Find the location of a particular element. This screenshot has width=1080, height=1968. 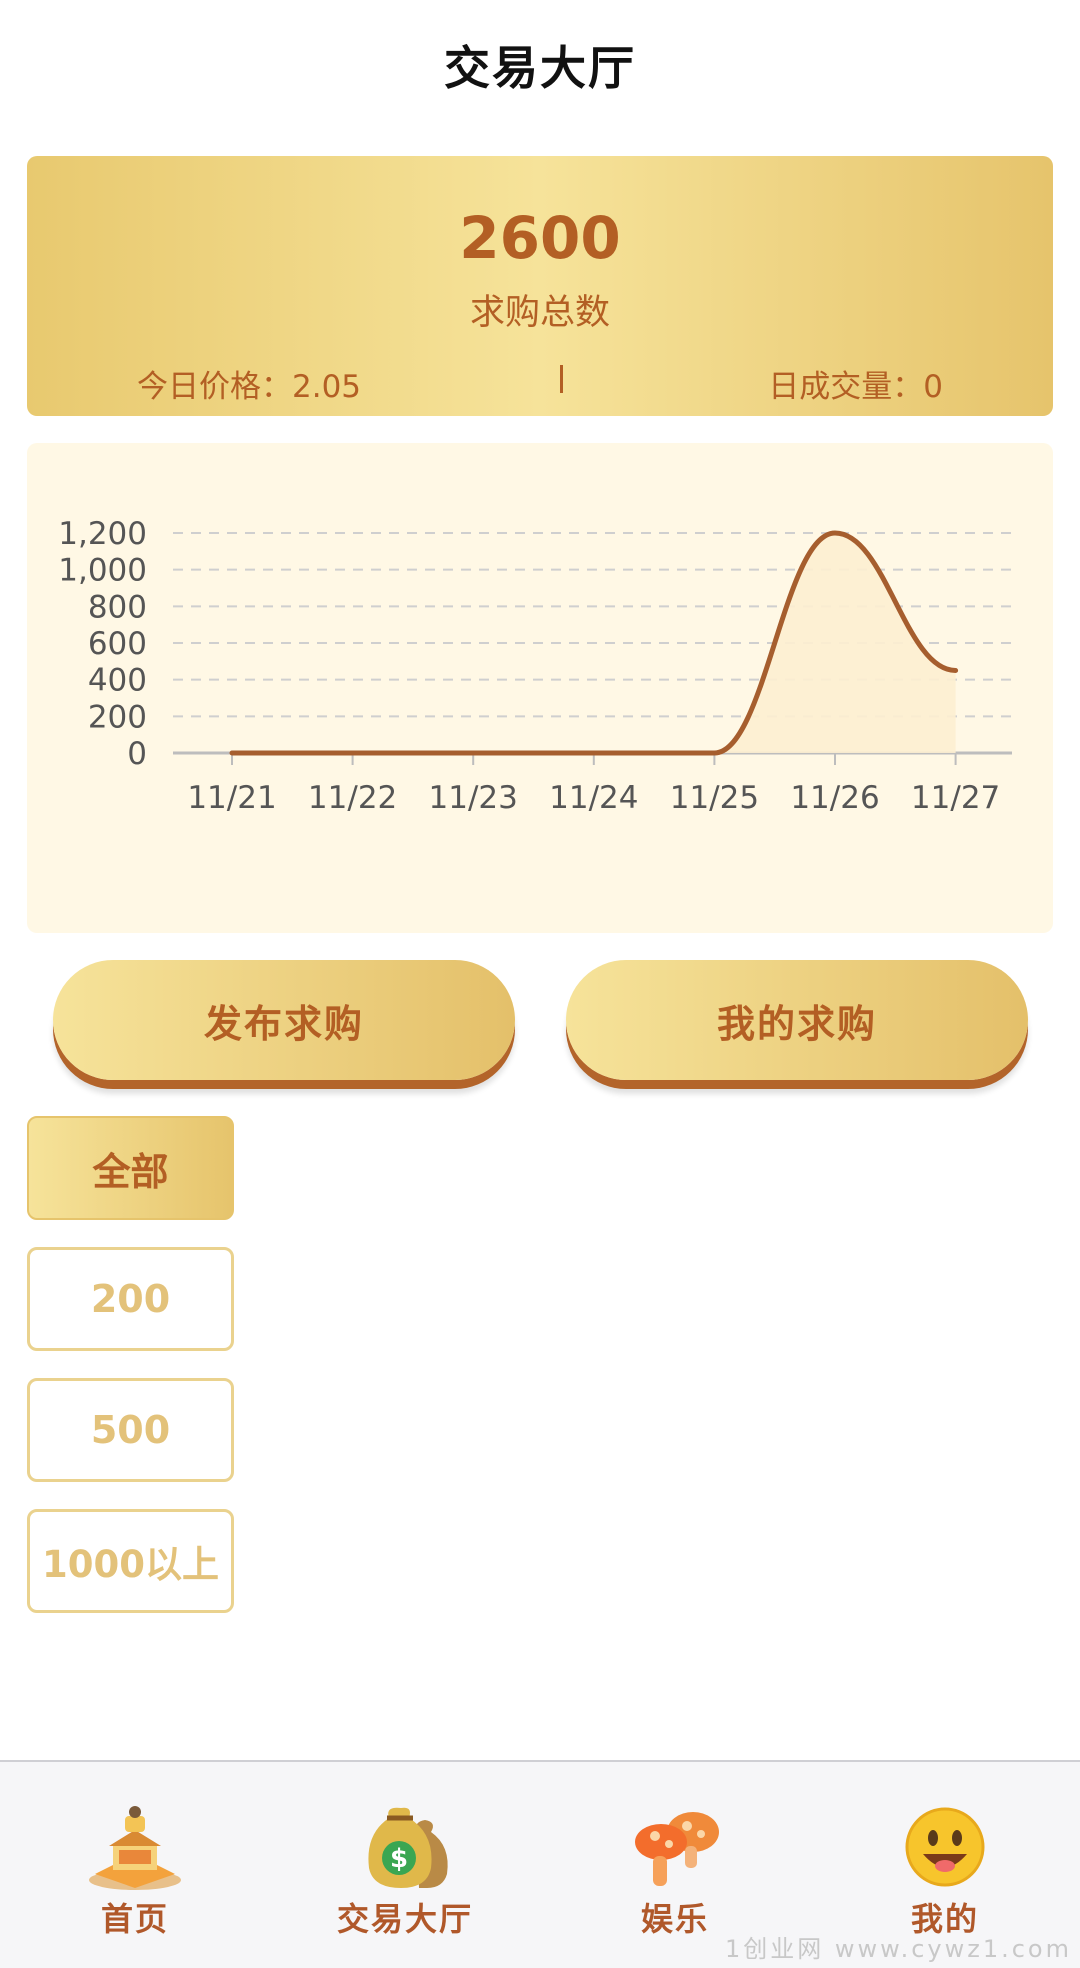

page-title: 交易大厅 is located at coordinates (540, 68).